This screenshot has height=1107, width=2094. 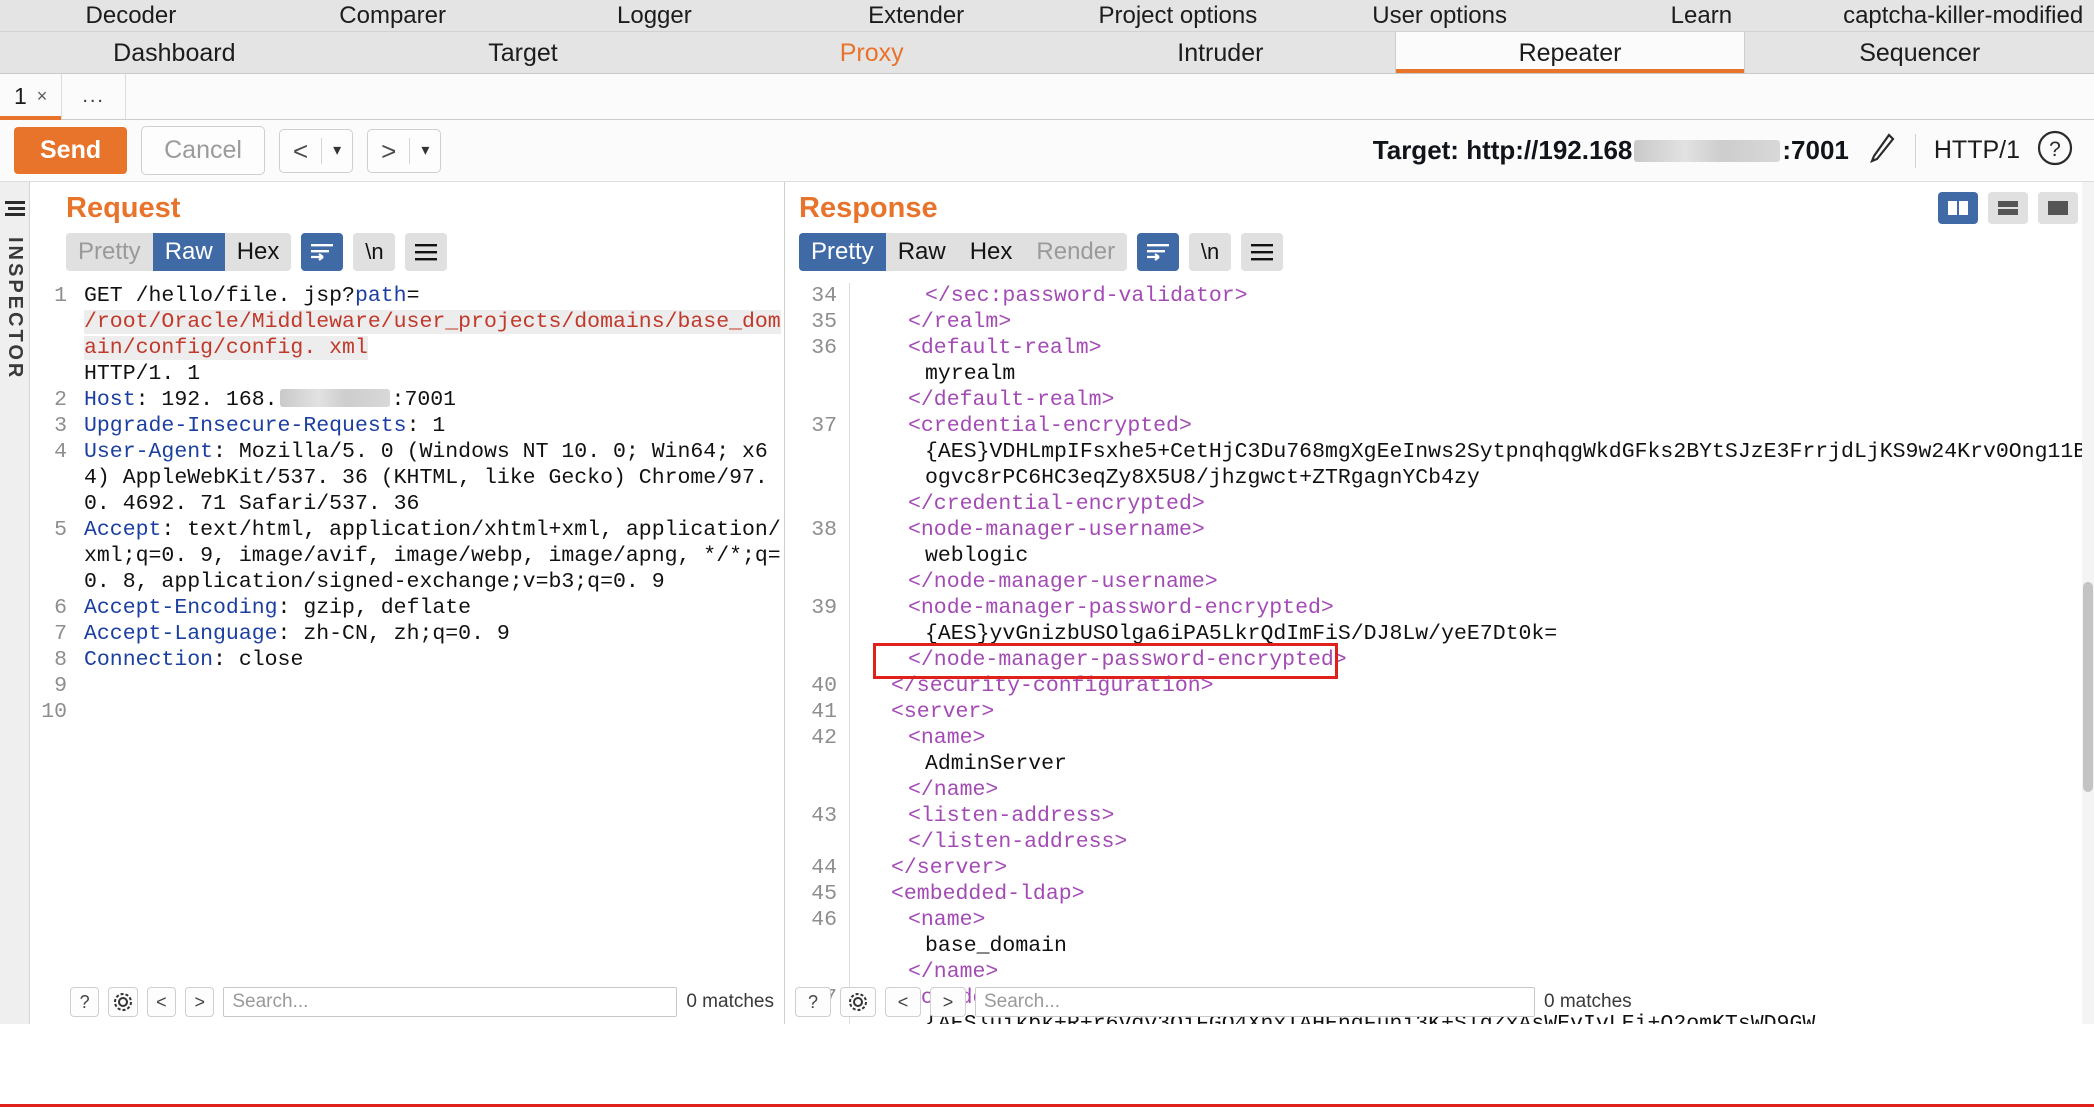 I want to click on code-text: </realm>, so click(x=930, y=322).